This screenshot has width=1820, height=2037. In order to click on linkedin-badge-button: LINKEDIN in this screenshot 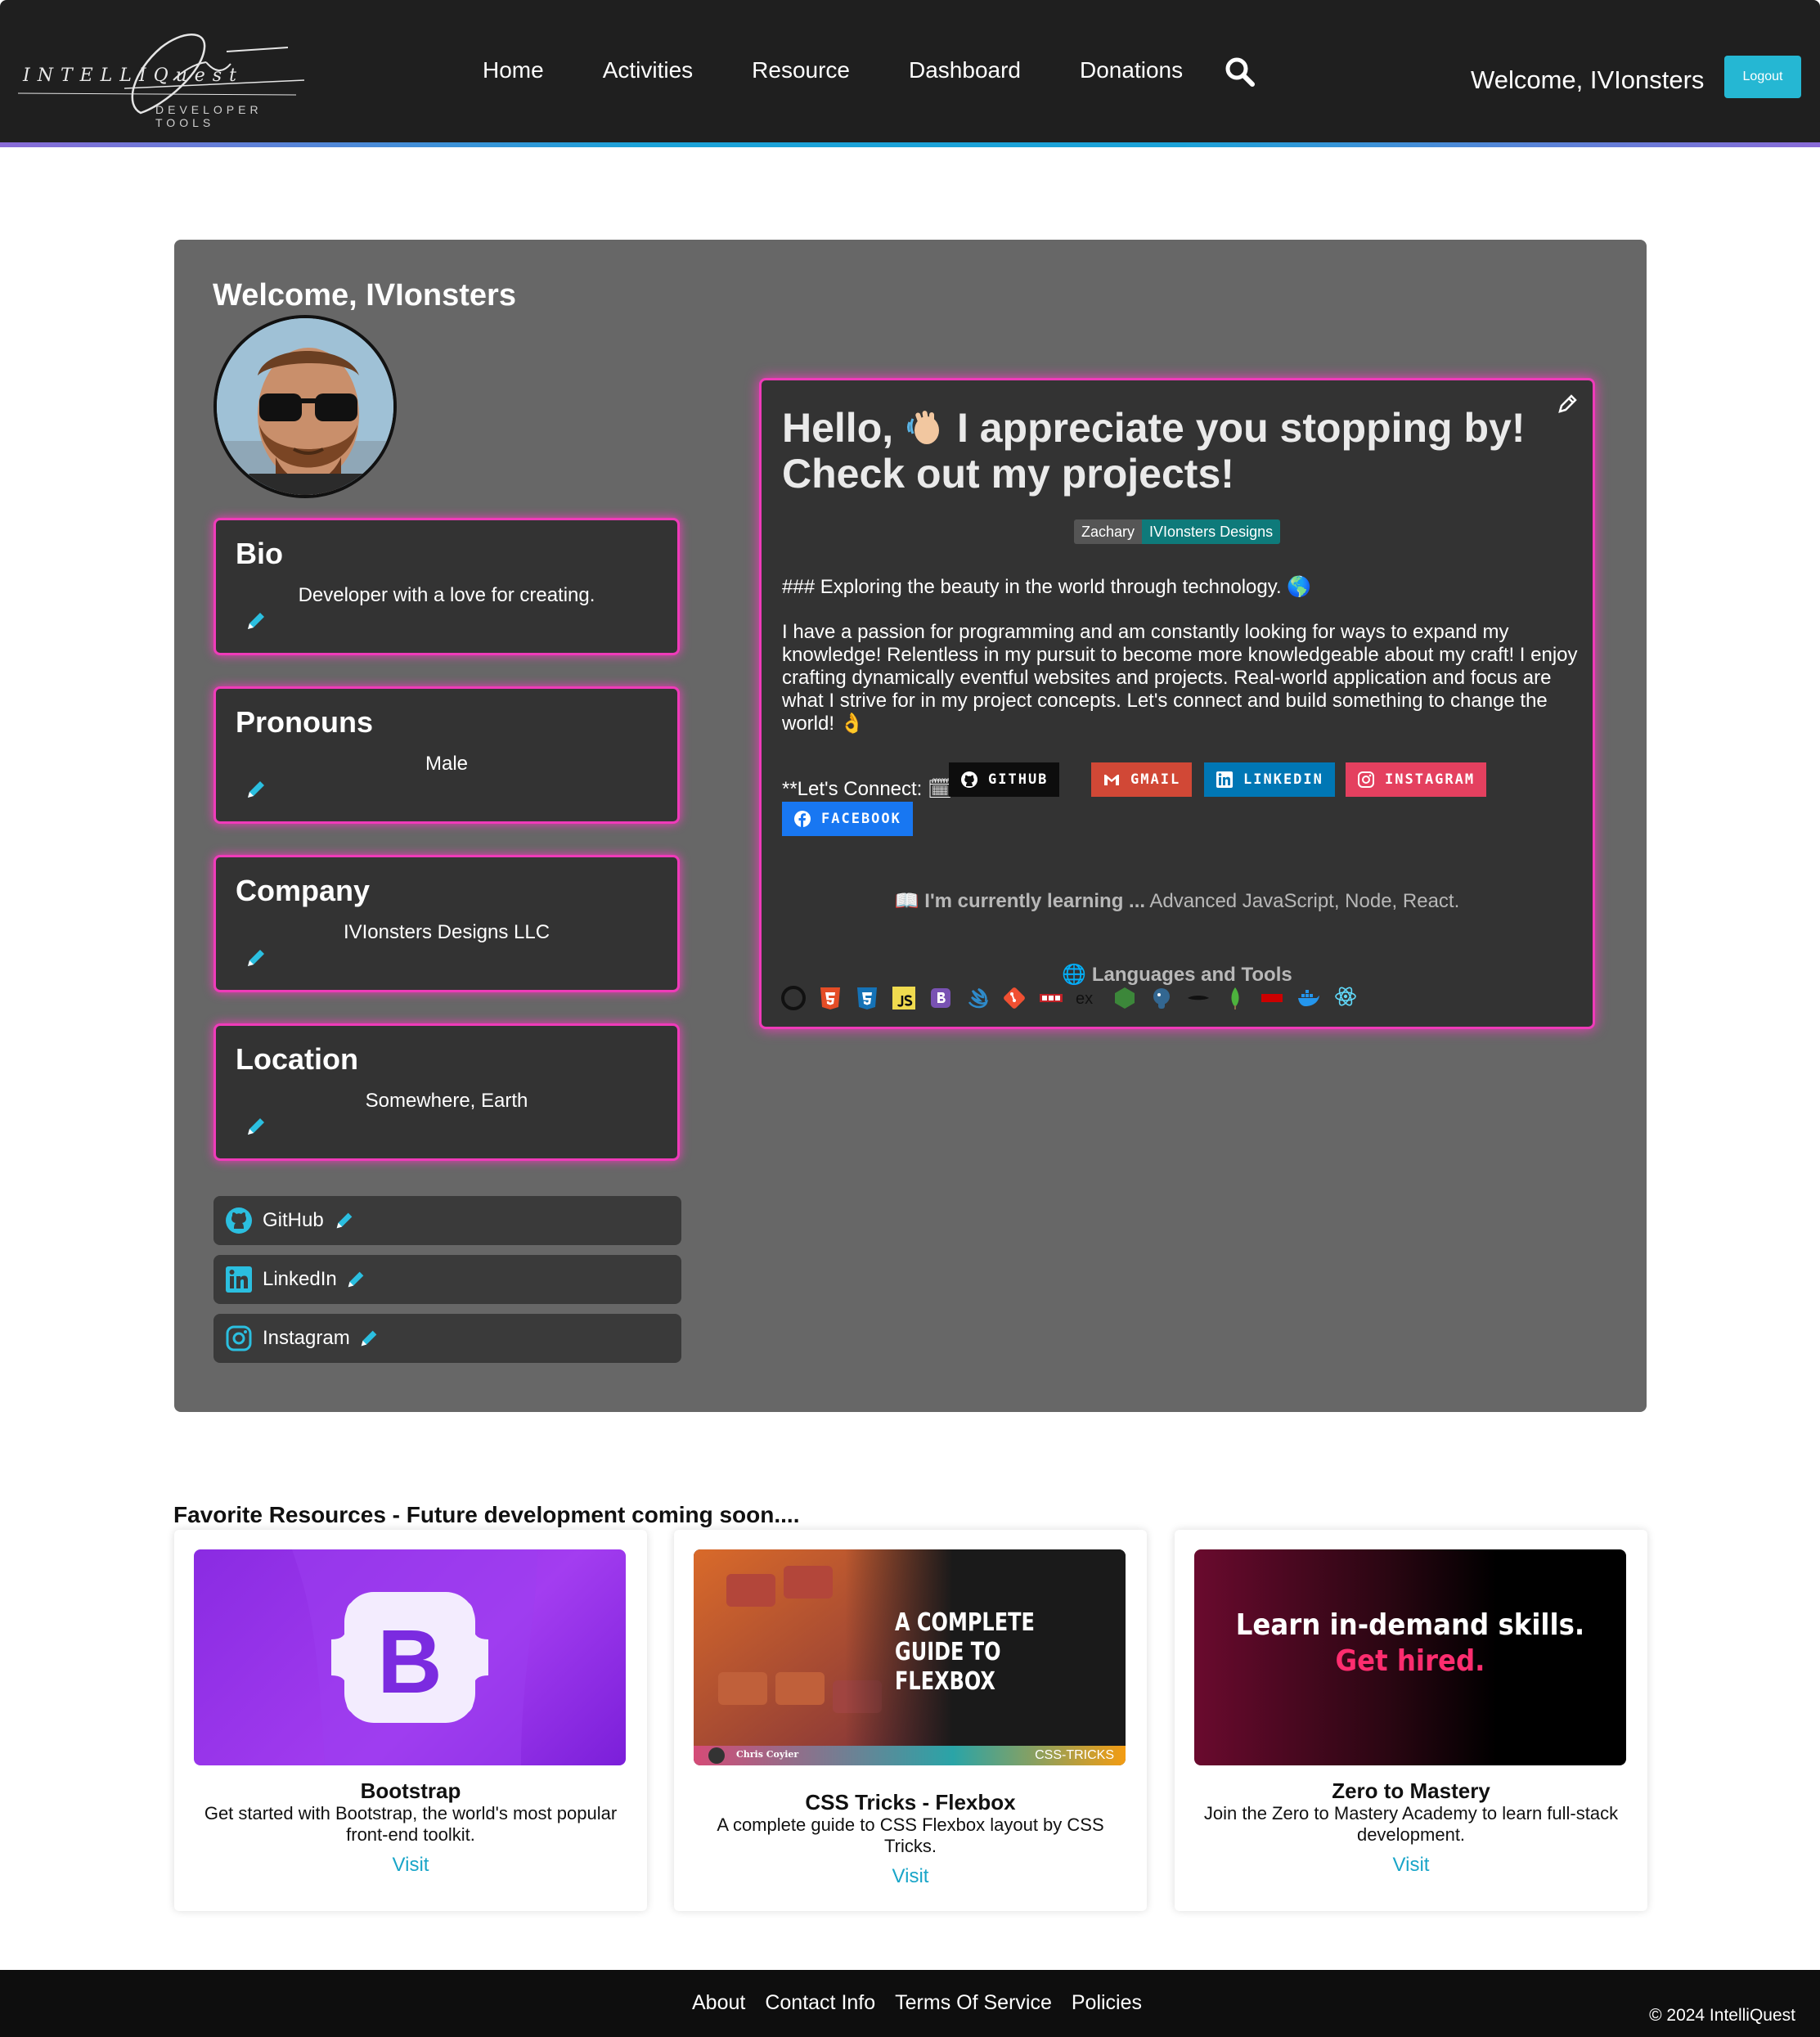, I will do `click(1269, 780)`.